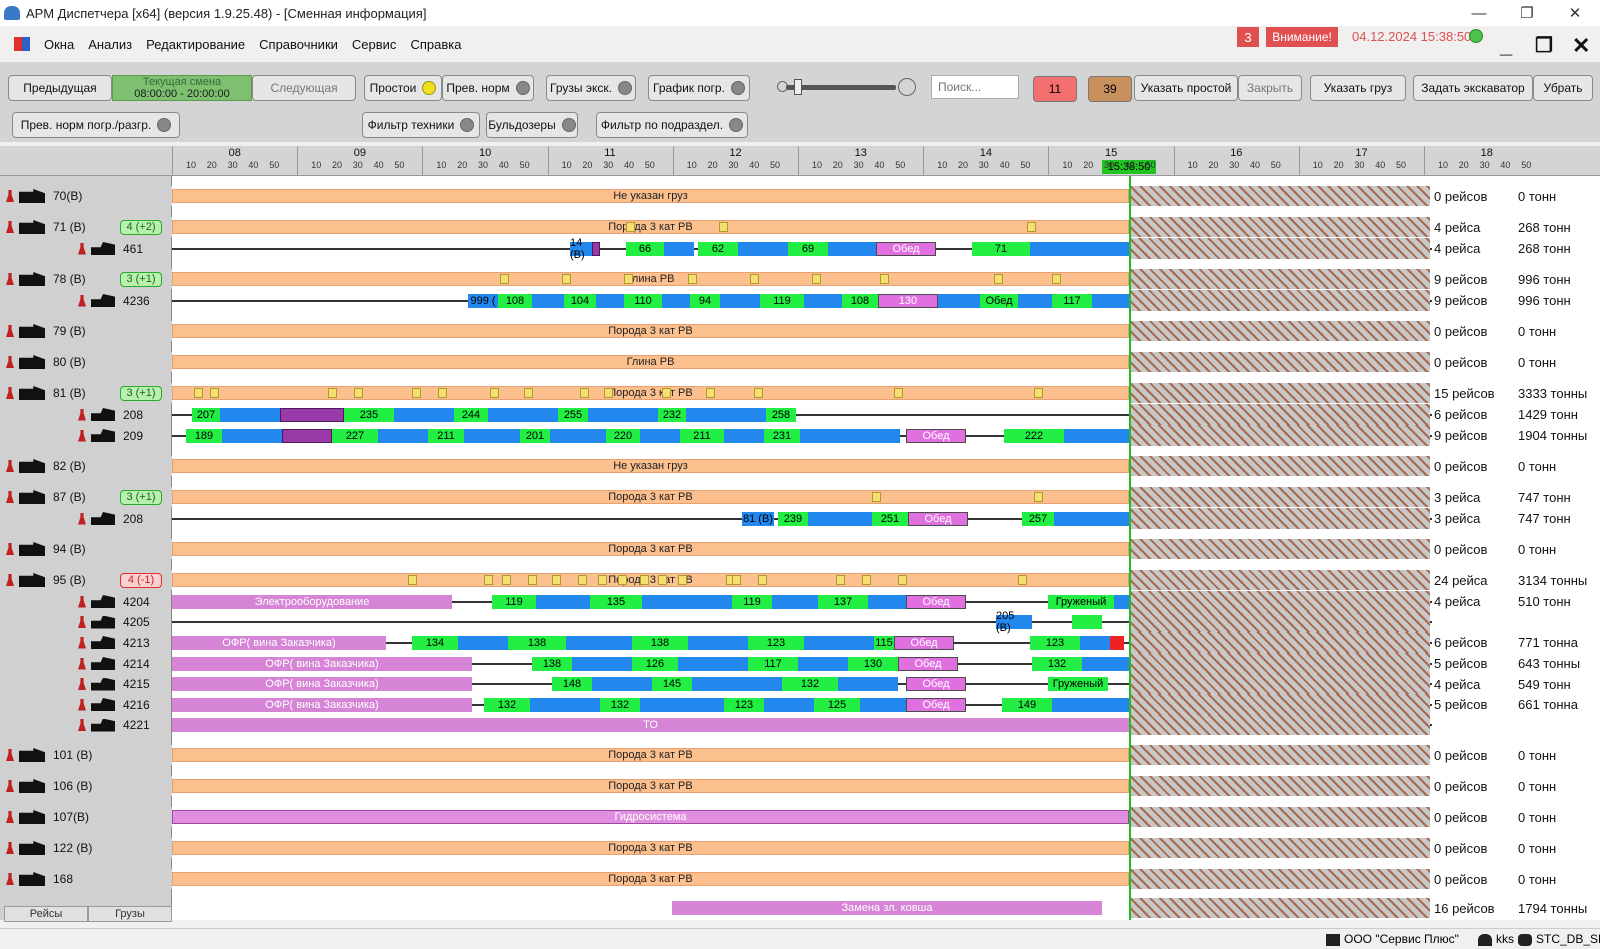 Image resolution: width=1600 pixels, height=949 pixels. Describe the element at coordinates (182, 88) in the screenshot. I see `current-shift: Текущая смена 08:00:00 - 20:00:00` at that location.